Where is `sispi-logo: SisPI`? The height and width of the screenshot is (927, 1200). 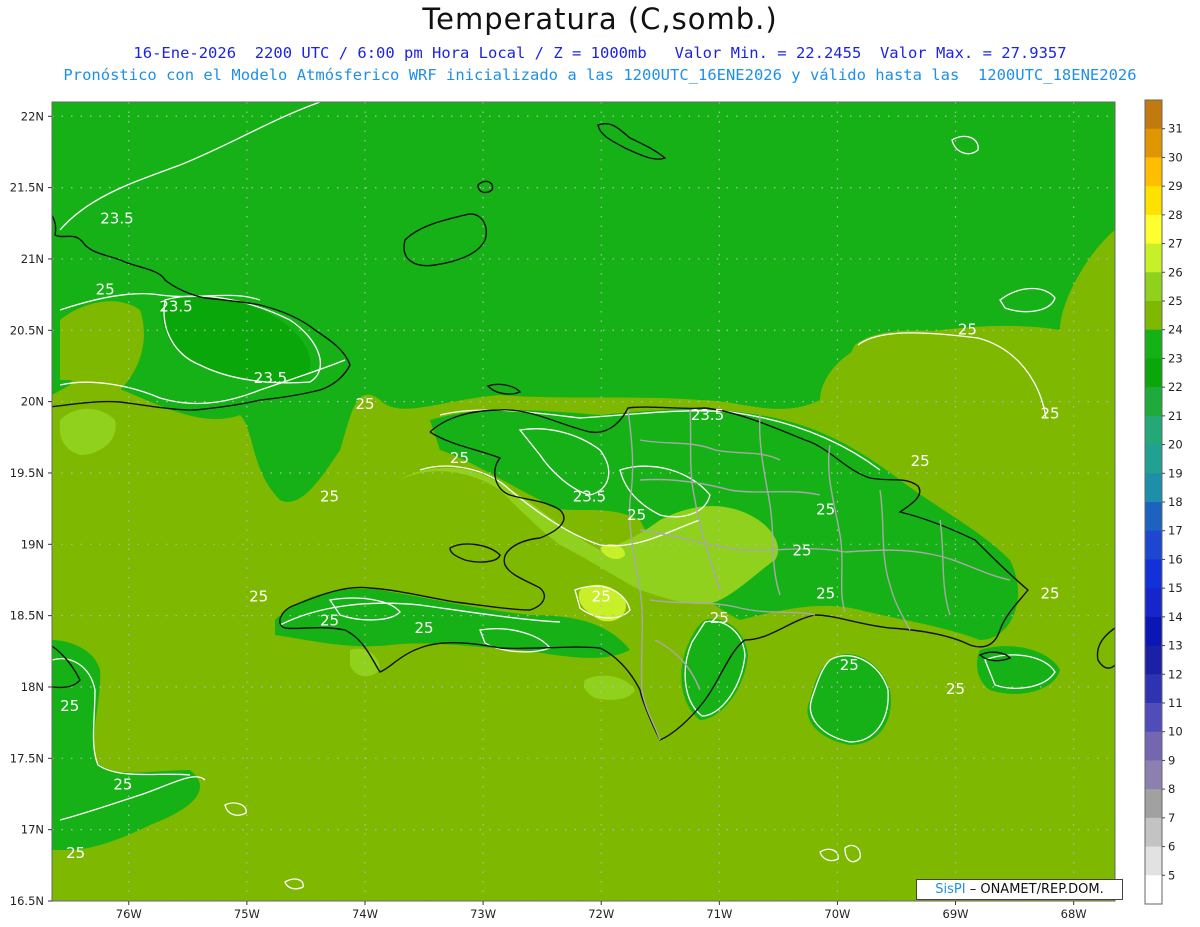
sispi-logo: SisPI is located at coordinates (950, 889).